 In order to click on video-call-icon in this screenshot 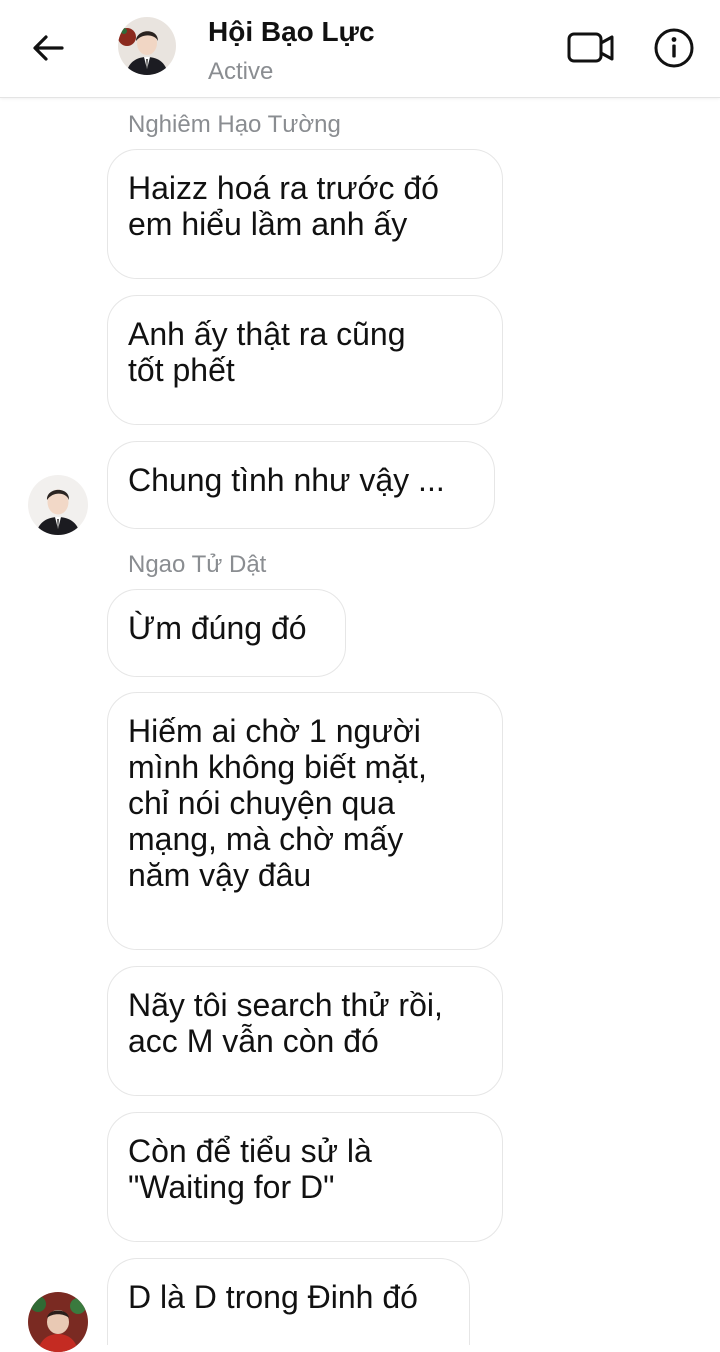, I will do `click(590, 47)`.